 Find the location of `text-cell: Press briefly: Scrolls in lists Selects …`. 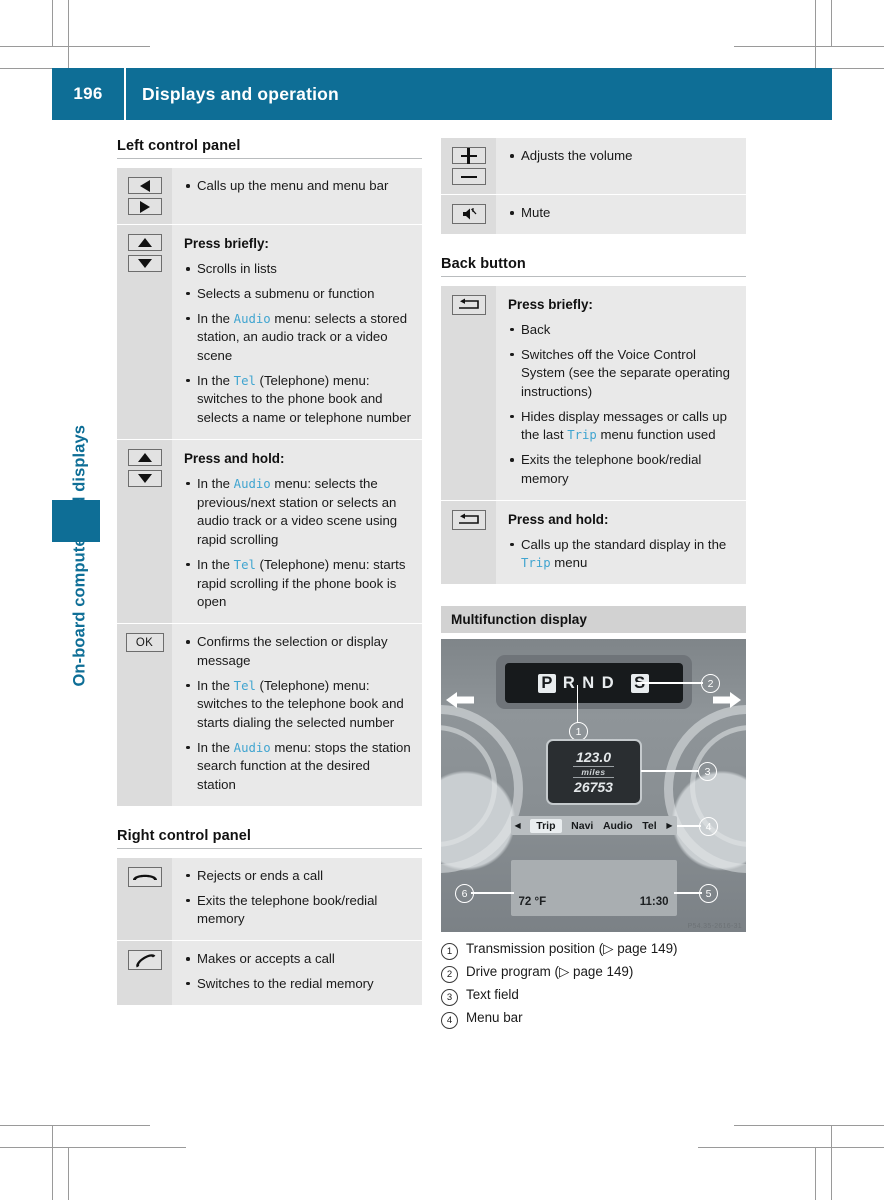

text-cell: Press briefly: Scrolls in lists Selects … is located at coordinates (297, 332).